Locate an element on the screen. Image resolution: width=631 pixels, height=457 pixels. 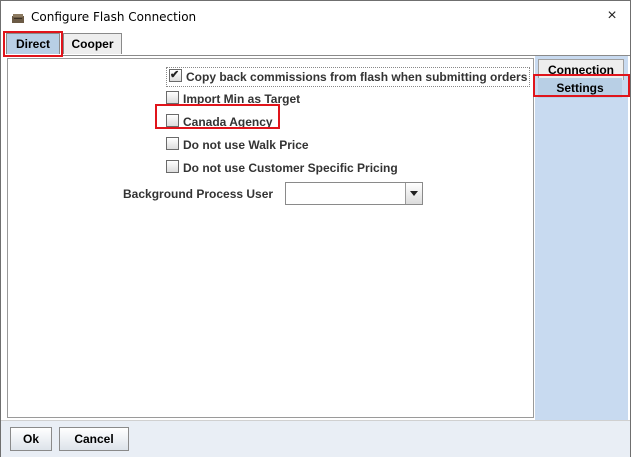
tab-cooper: Cooper is located at coordinates (92, 43).